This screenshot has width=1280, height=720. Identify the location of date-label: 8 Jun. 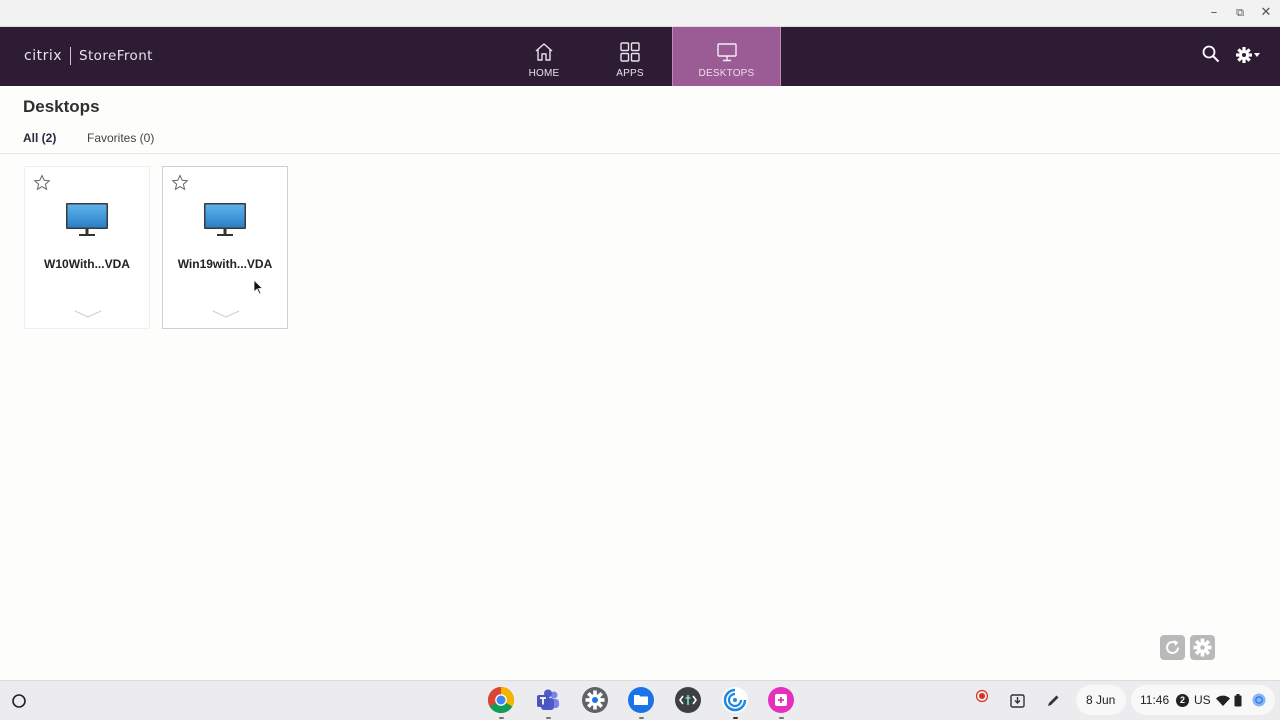
(1101, 700).